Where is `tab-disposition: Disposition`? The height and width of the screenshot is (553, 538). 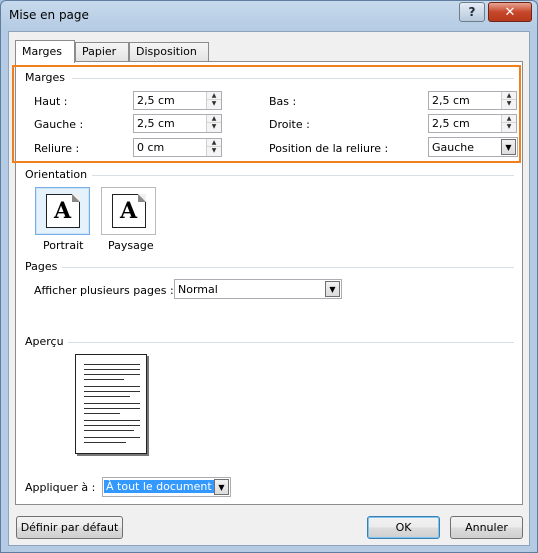
tab-disposition: Disposition is located at coordinates (169, 51).